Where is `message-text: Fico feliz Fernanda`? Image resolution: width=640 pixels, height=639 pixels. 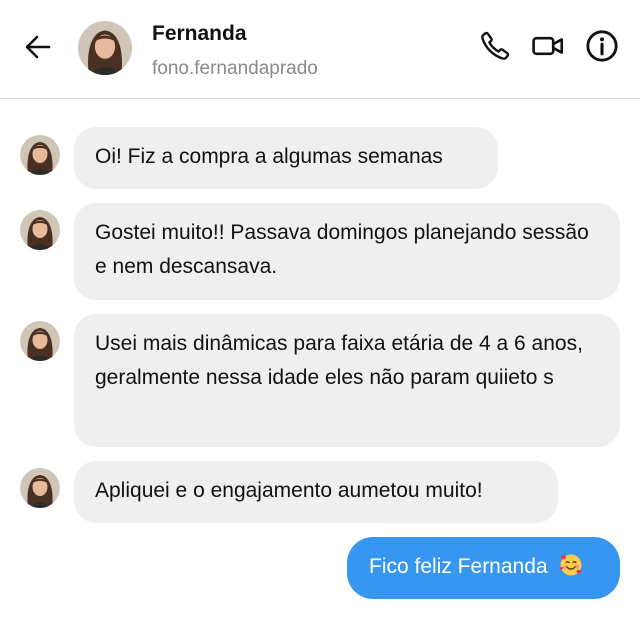
message-text: Fico feliz Fernanda is located at coordinates (458, 566).